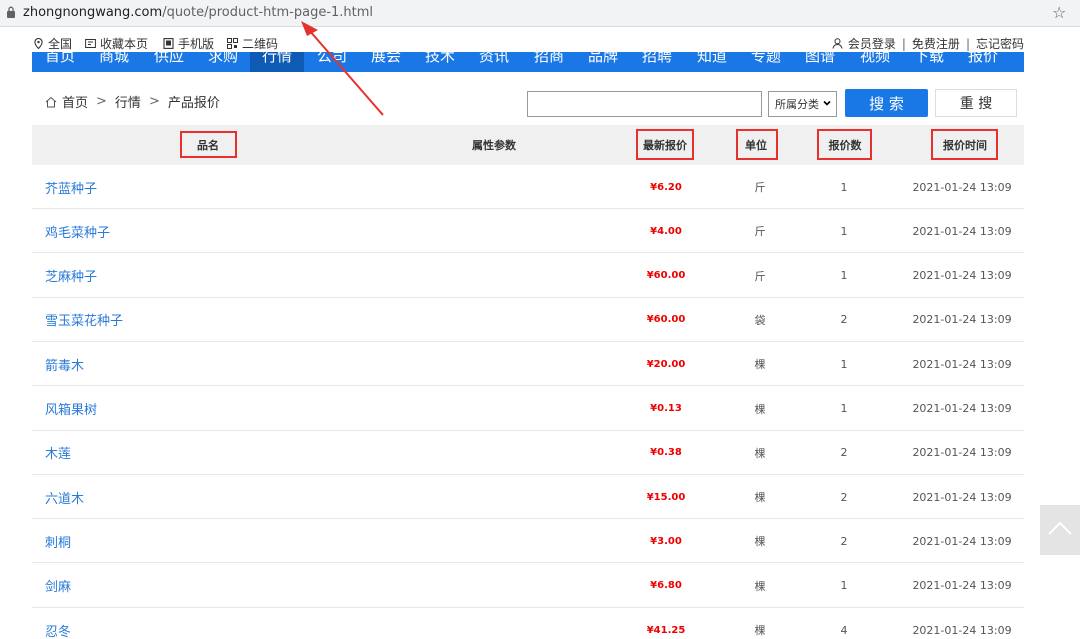 Image resolution: width=1080 pixels, height=639 pixels. Describe the element at coordinates (528, 586) in the screenshot. I see `table-row: 剑麻 ¥6.80 棵 1 2021-01-24 13:09` at that location.